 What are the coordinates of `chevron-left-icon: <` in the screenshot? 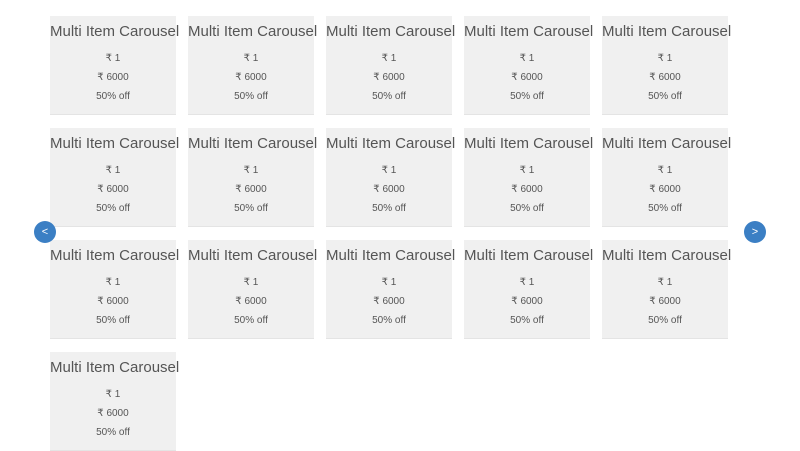 It's located at (45, 232).